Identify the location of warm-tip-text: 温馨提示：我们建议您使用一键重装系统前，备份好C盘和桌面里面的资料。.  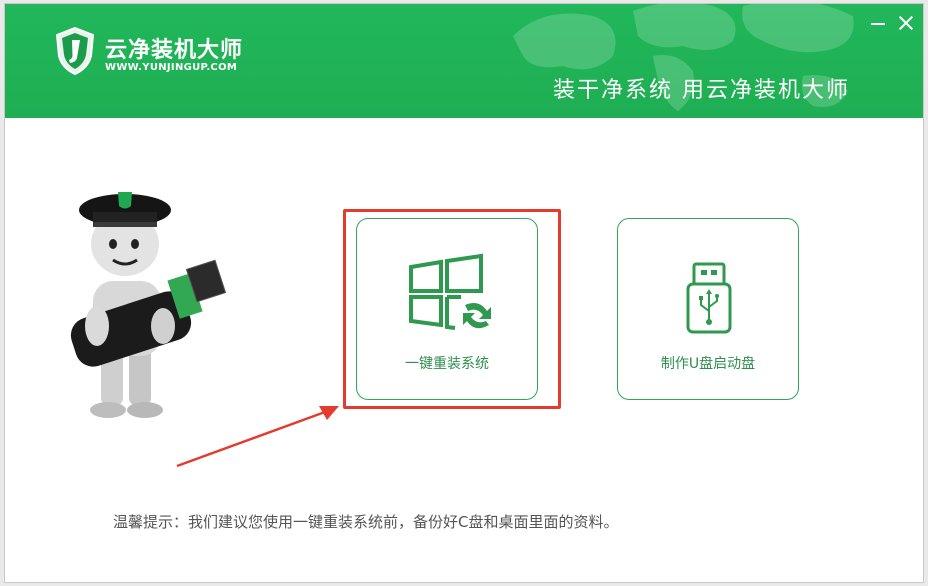
(366, 522).